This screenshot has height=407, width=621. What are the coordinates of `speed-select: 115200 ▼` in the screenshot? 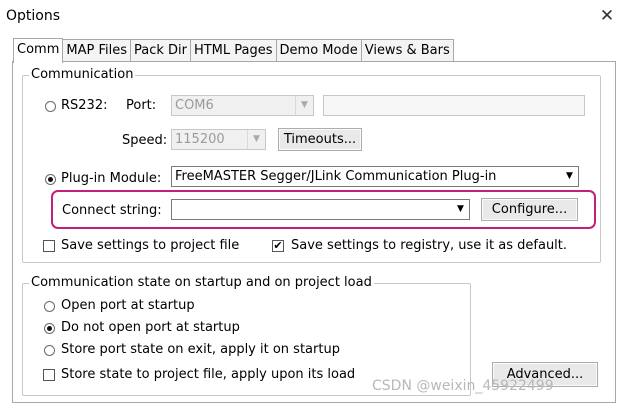 It's located at (218, 139).